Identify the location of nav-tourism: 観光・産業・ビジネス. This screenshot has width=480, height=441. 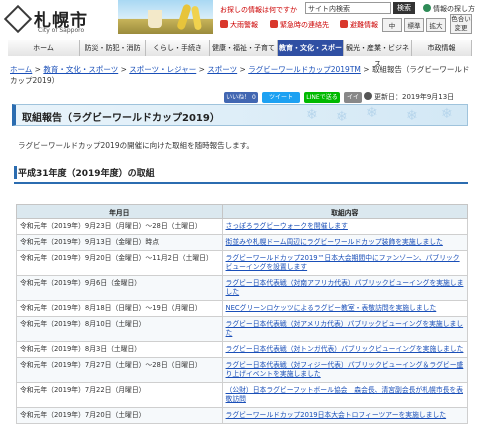
(378, 54).